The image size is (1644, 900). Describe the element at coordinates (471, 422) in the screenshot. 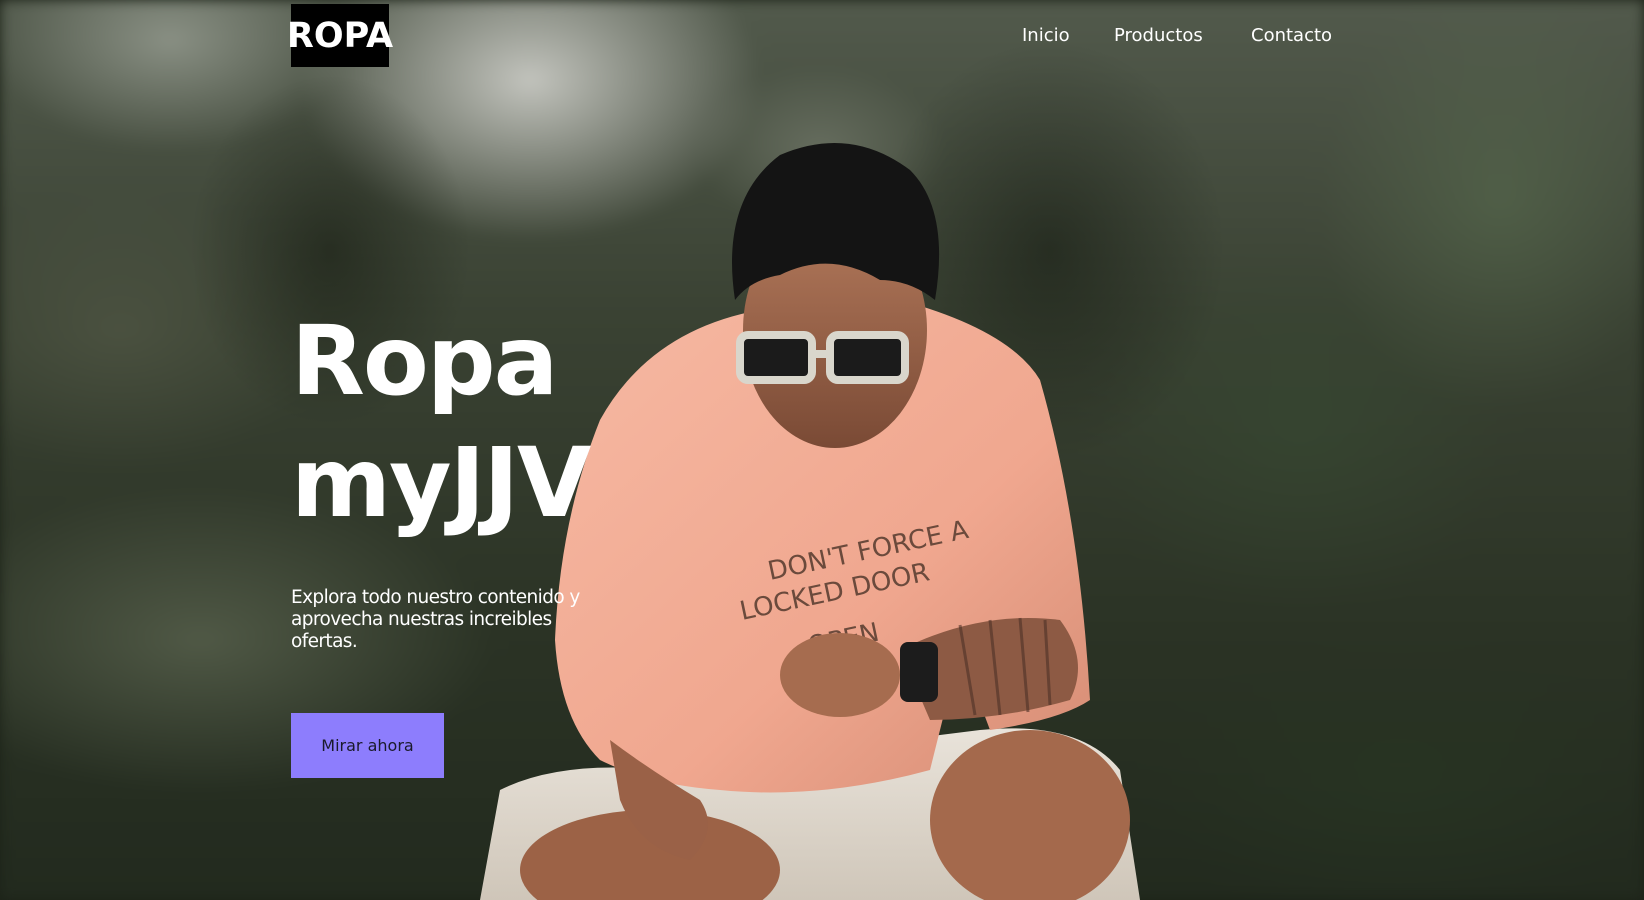

I see `hero-title: Ropa myJJV` at that location.